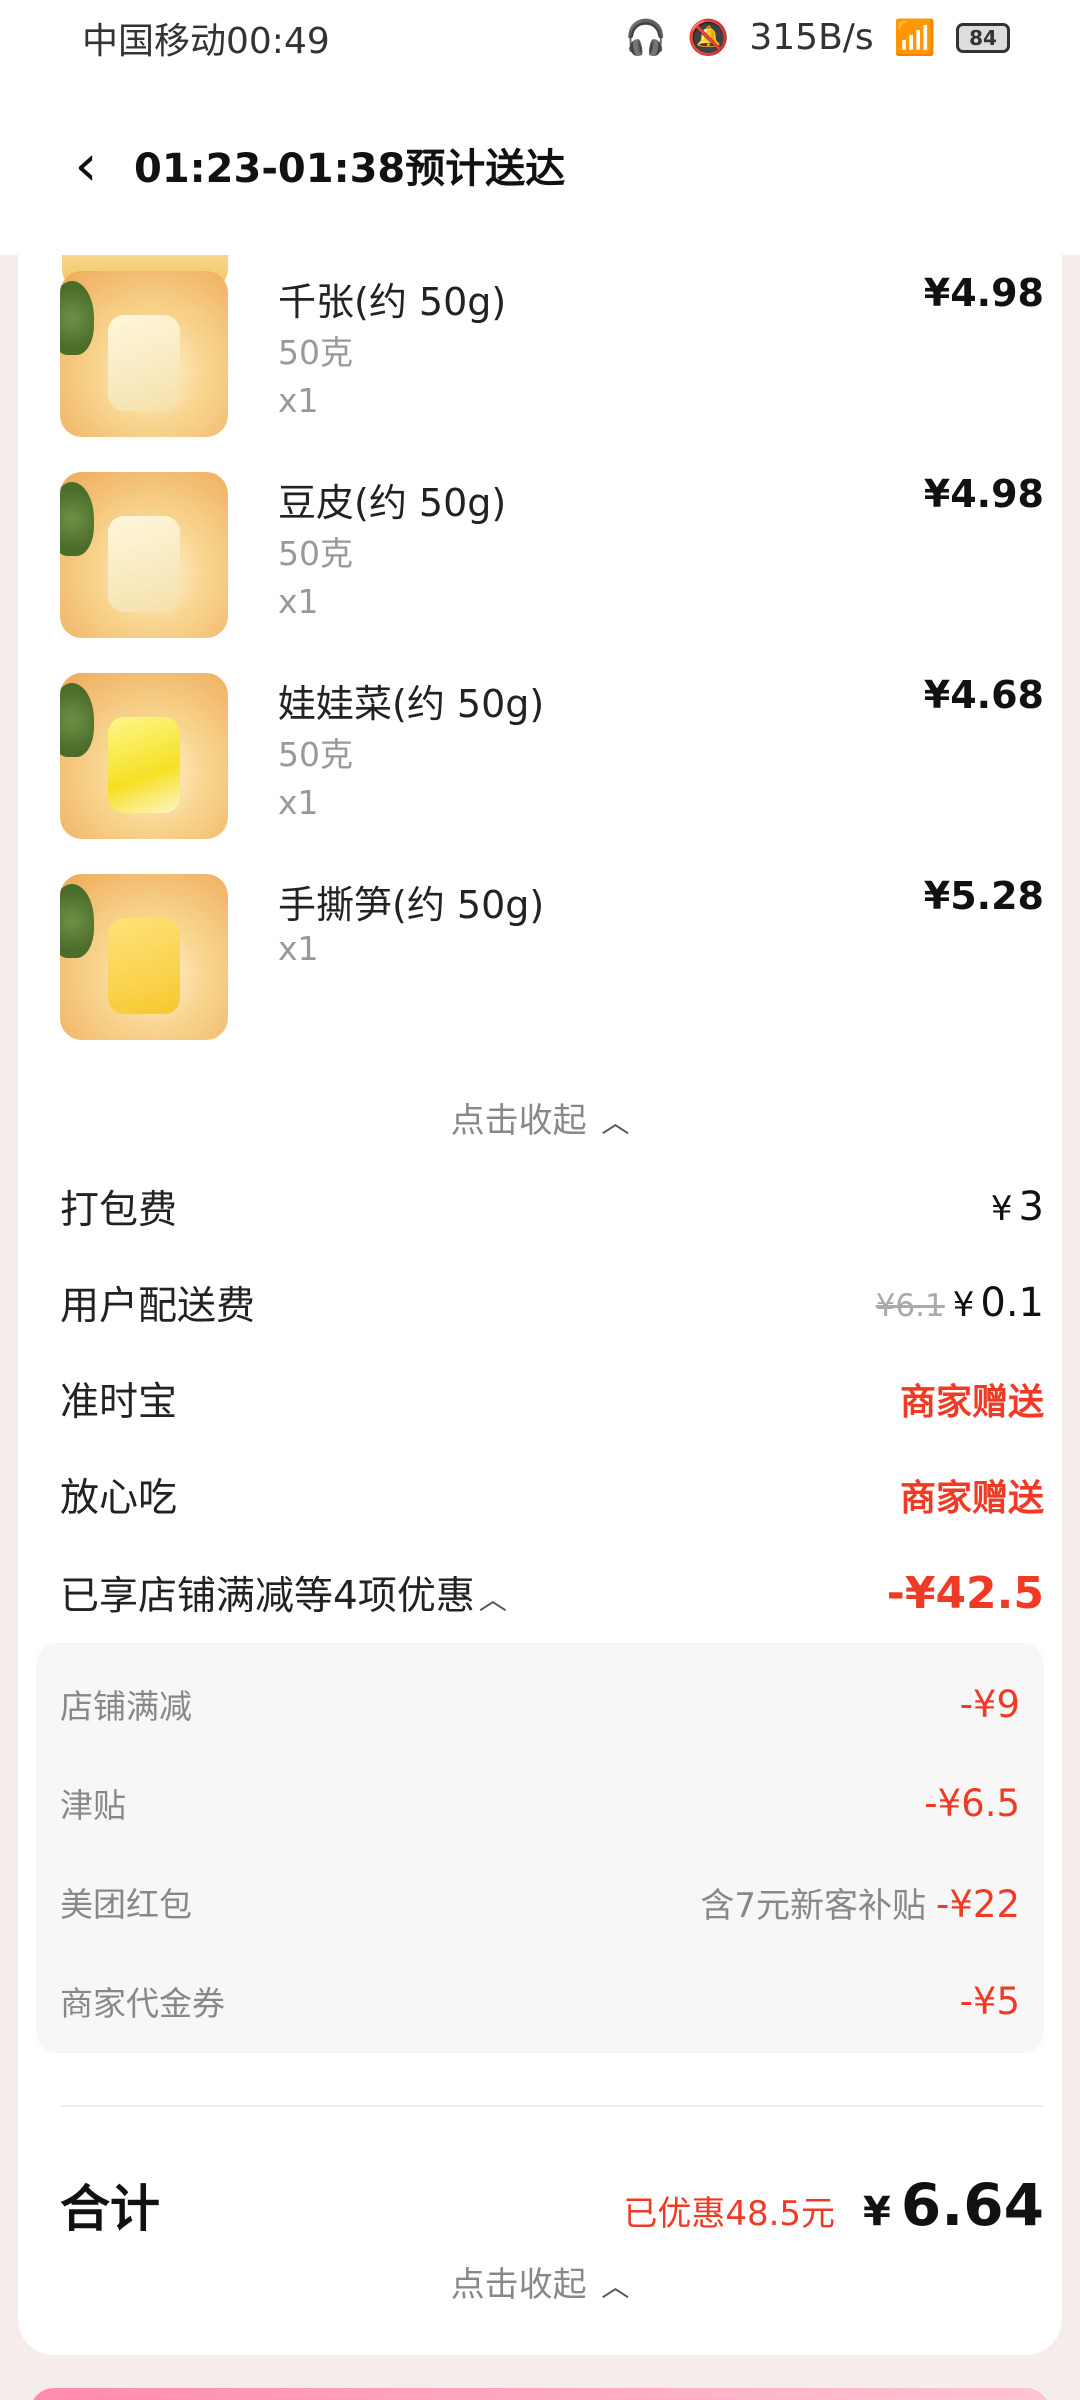 The width and height of the screenshot is (1080, 2400). What do you see at coordinates (411, 704) in the screenshot?
I see `product-name: 娃娃菜(约 50g)` at bounding box center [411, 704].